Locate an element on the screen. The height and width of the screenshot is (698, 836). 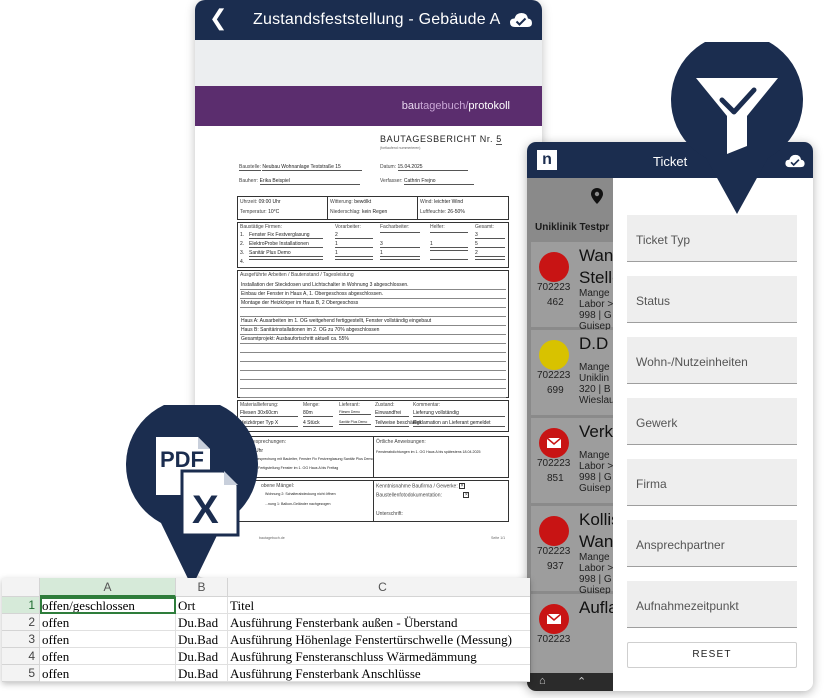
ticket-card: 702223 Aufla is located at coordinates (574, 636).